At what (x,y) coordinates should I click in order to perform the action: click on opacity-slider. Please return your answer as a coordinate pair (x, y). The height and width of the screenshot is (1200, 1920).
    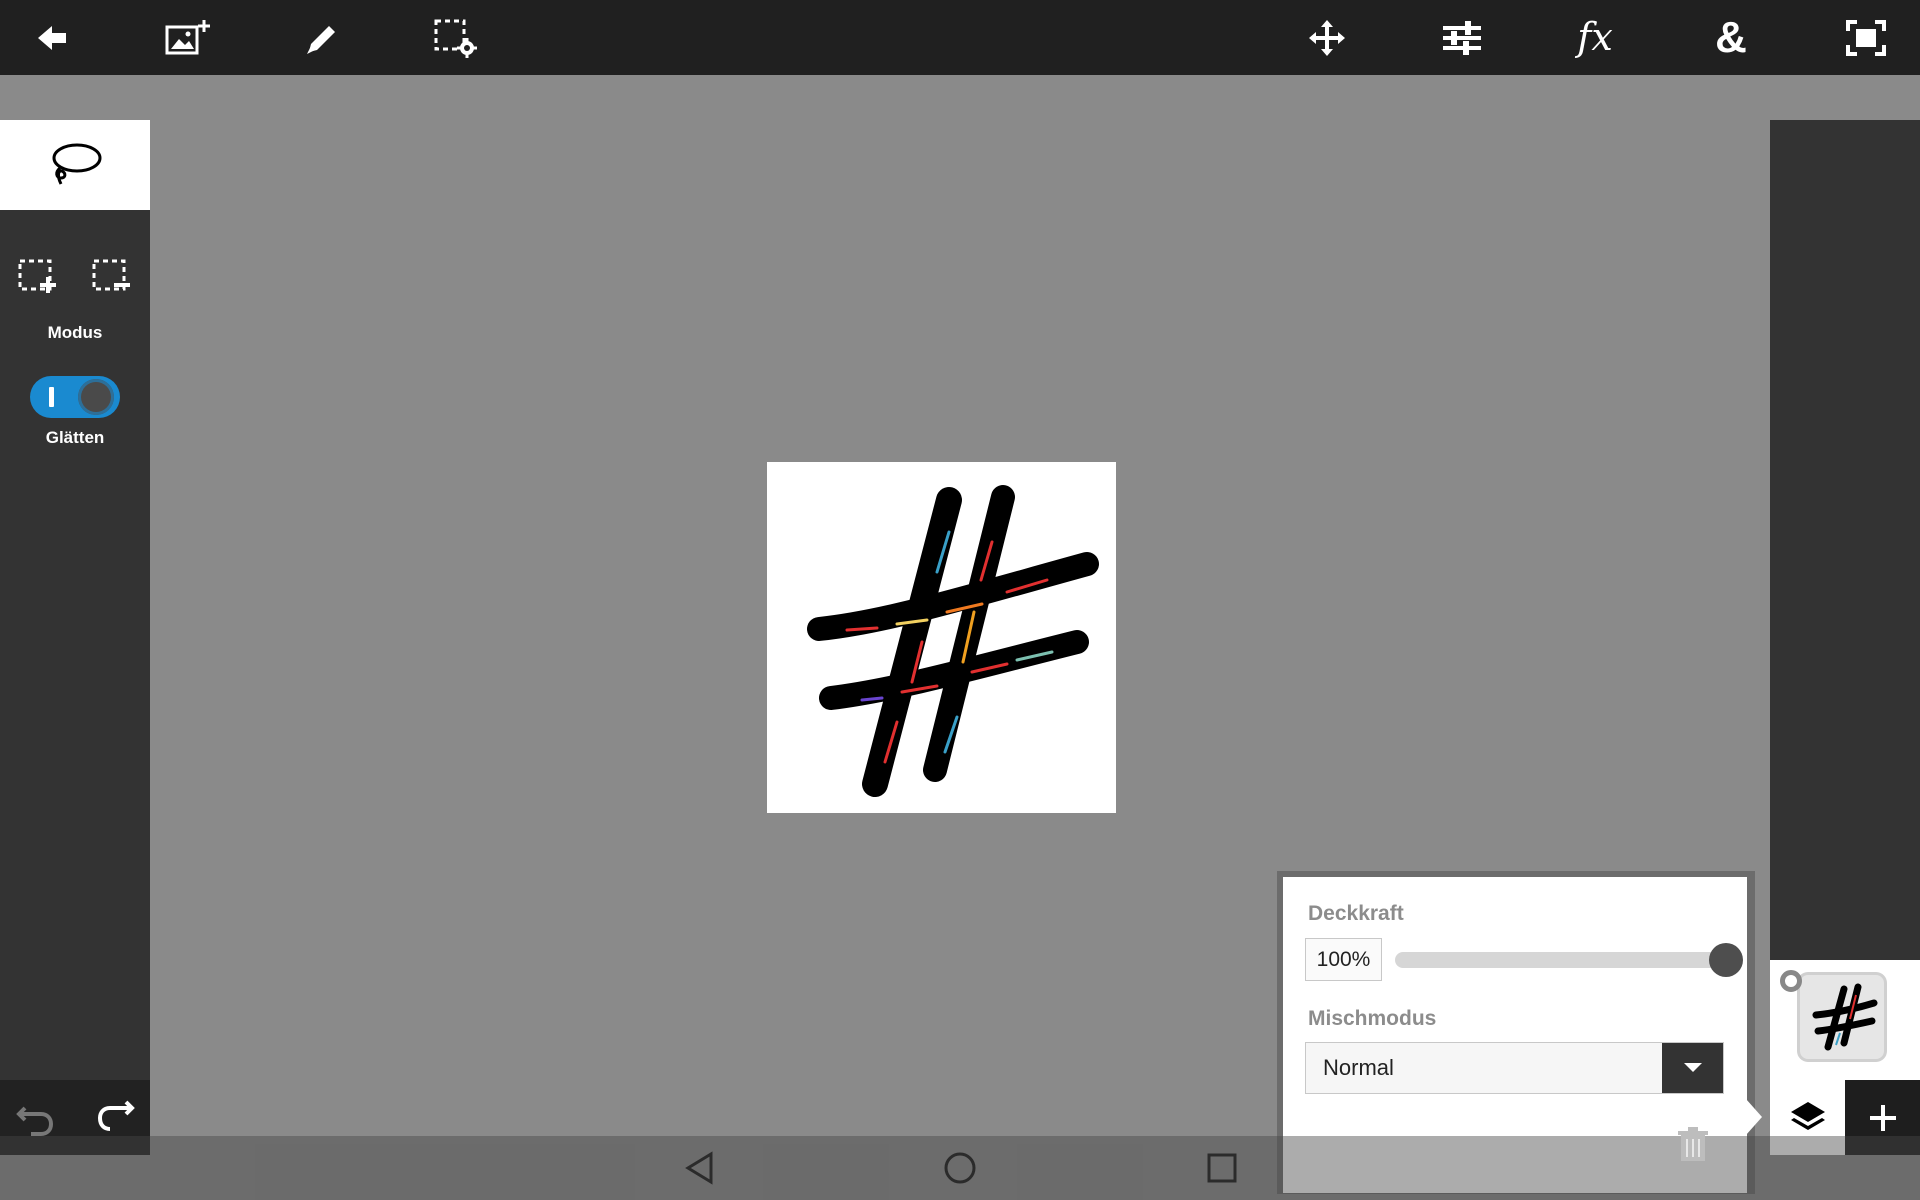
    Looking at the image, I should click on (1560, 960).